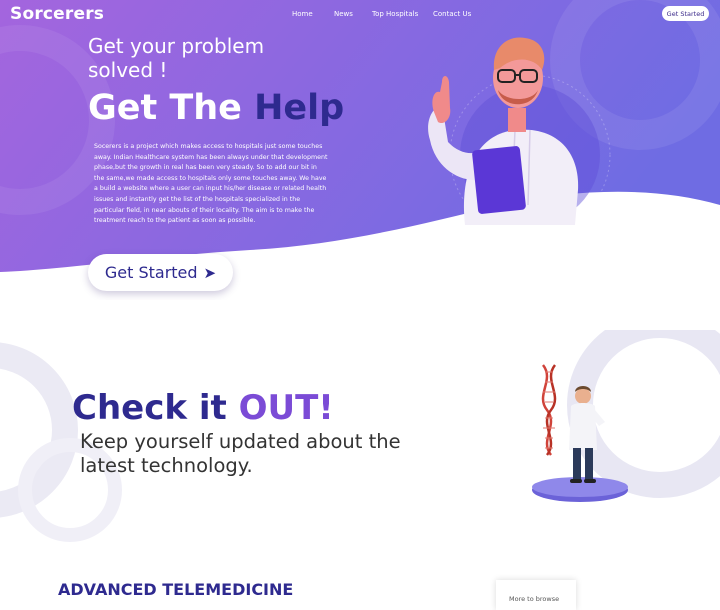  What do you see at coordinates (302, 14) in the screenshot?
I see `nav-home: Home` at bounding box center [302, 14].